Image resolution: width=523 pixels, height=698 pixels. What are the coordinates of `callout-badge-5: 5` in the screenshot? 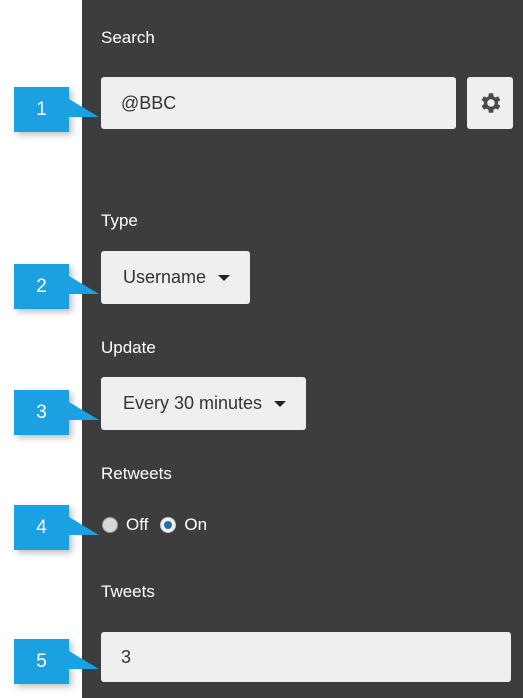 It's located at (41, 661).